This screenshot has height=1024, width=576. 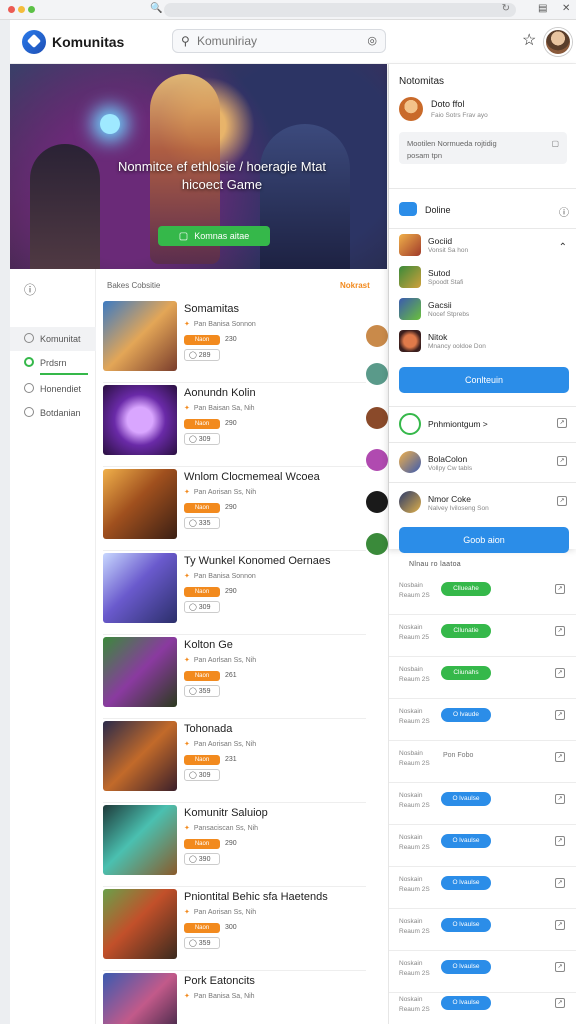 What do you see at coordinates (220, 576) in the screenshot?
I see `item-subtitle: ✦ Pan Banisa Sonnon` at bounding box center [220, 576].